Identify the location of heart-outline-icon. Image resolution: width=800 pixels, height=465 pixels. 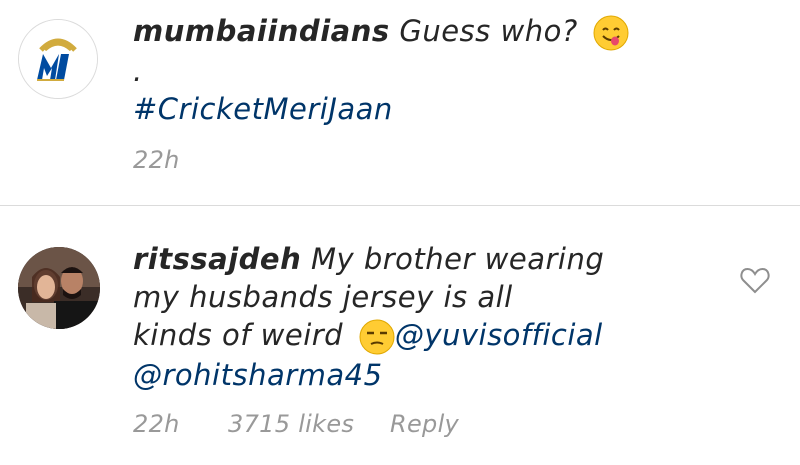
(755, 280).